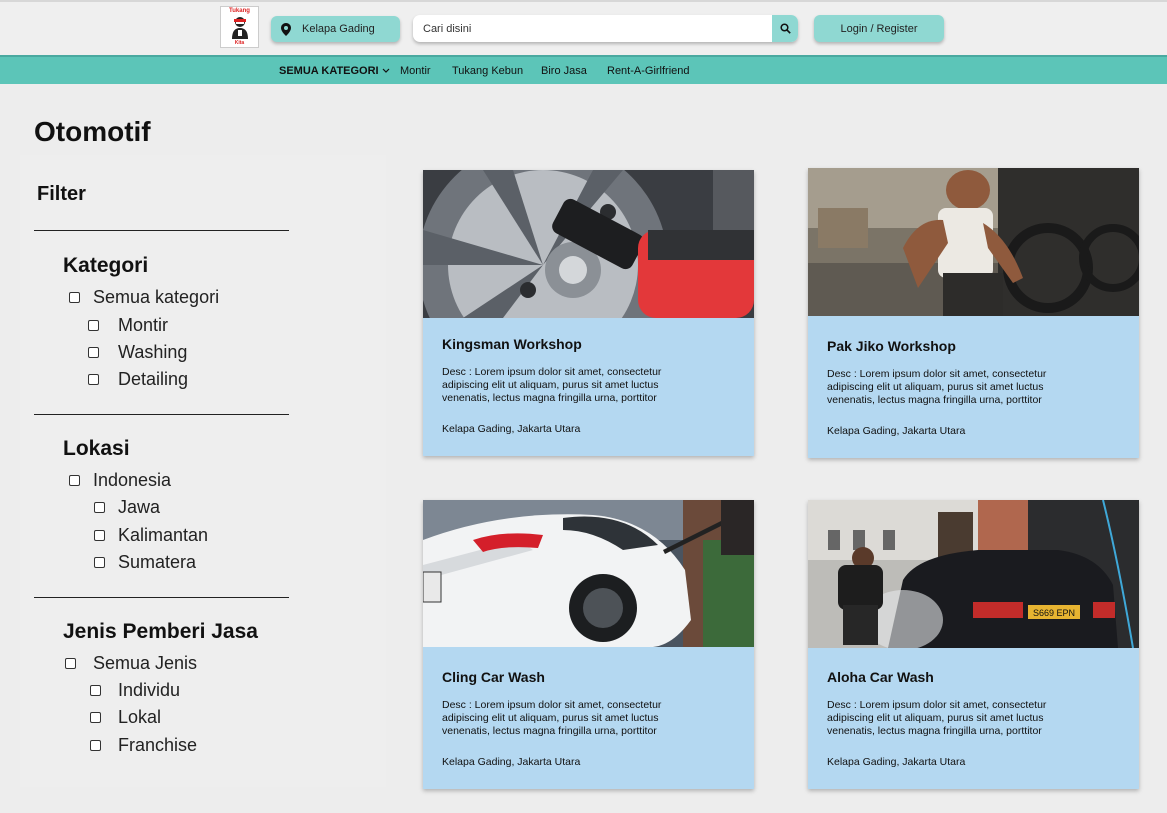 The width and height of the screenshot is (1167, 813). What do you see at coordinates (132, 480) in the screenshot?
I see `option-label: Indonesia` at bounding box center [132, 480].